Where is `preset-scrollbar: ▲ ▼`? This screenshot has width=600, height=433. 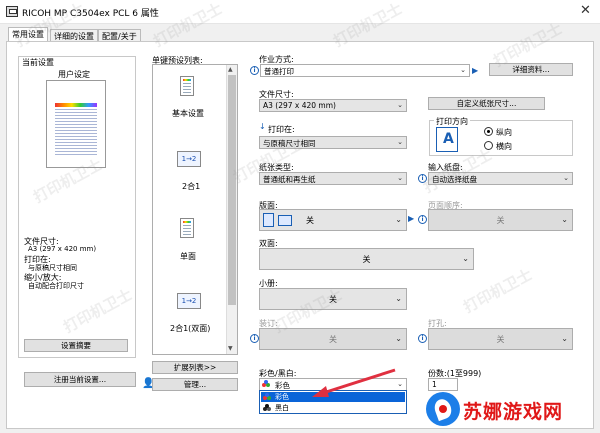
preset-scrollbar: ▲ ▼ is located at coordinates (231, 209).